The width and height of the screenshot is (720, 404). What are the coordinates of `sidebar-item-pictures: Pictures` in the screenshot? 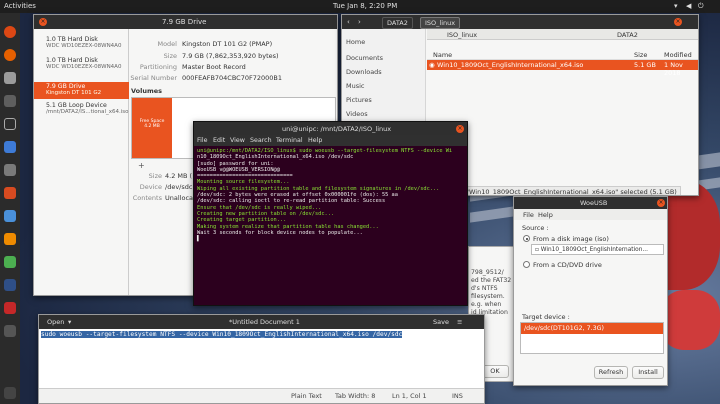 It's located at (359, 100).